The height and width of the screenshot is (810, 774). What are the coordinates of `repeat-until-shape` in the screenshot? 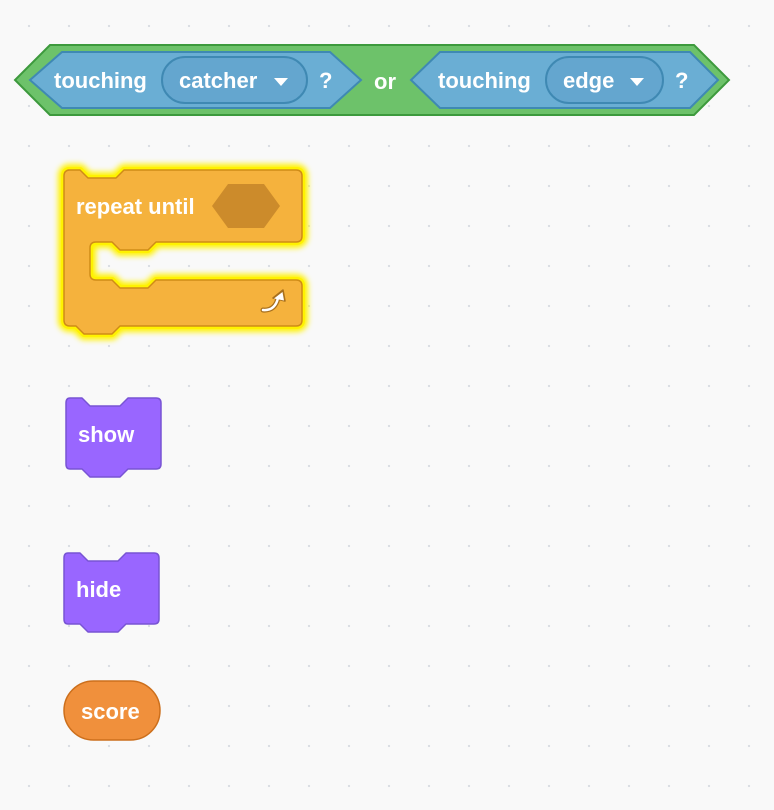 It's located at (183, 252).